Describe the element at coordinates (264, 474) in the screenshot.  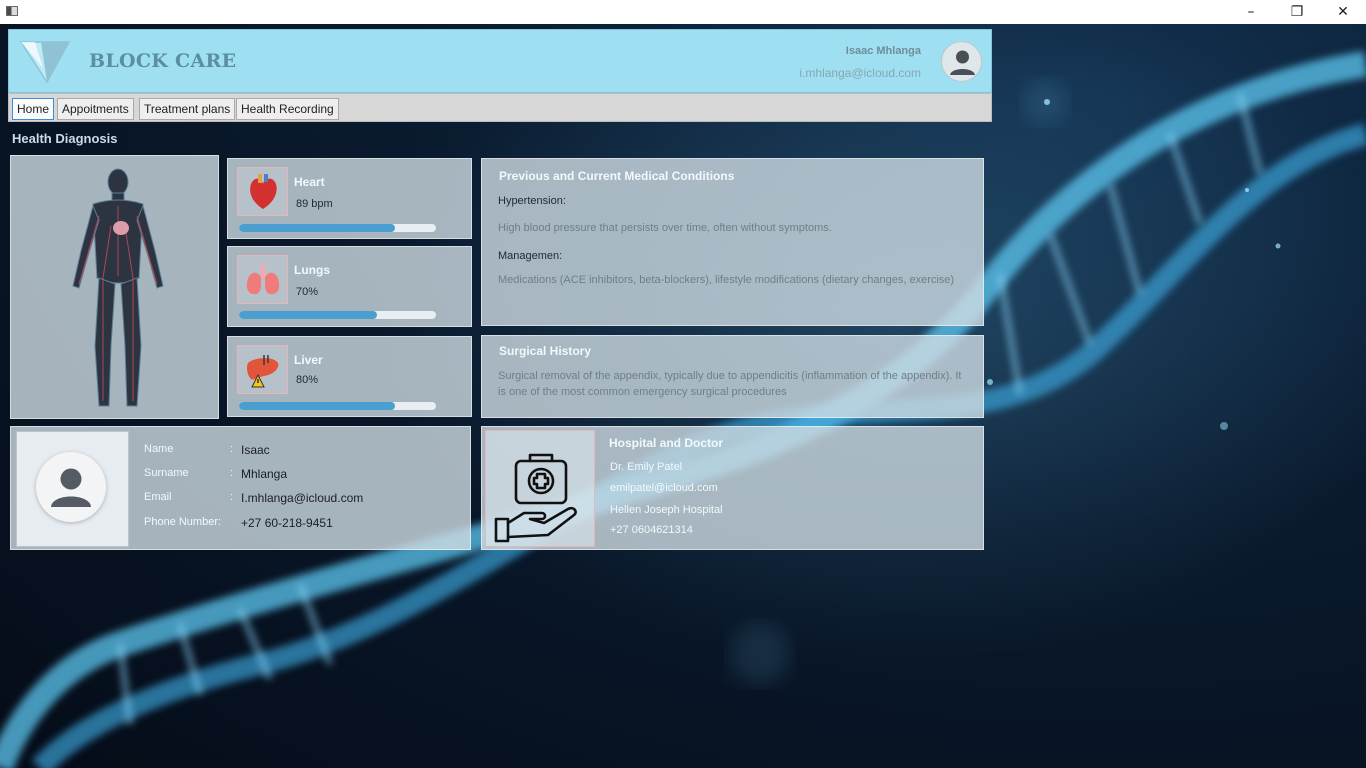
I see `surname-value: Mhlanga` at that location.